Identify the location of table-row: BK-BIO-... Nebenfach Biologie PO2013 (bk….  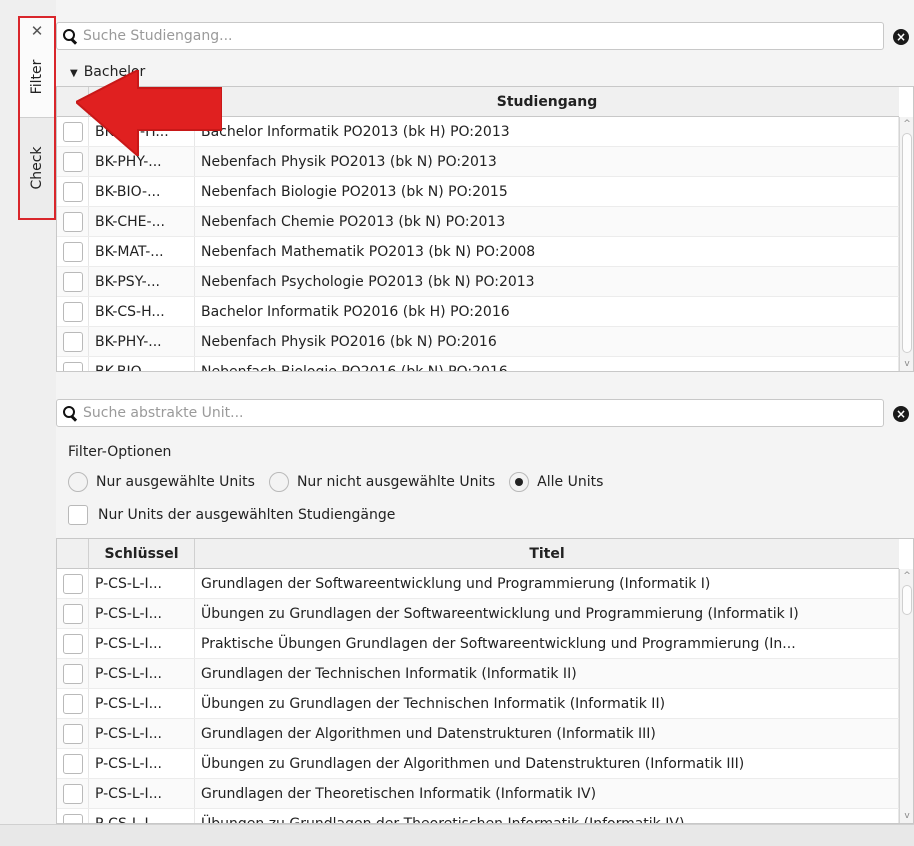
(478, 192).